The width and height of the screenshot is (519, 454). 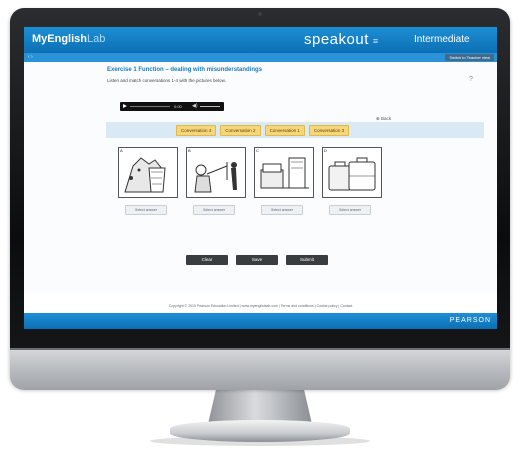 I want to click on help-icon: ?, so click(x=471, y=79).